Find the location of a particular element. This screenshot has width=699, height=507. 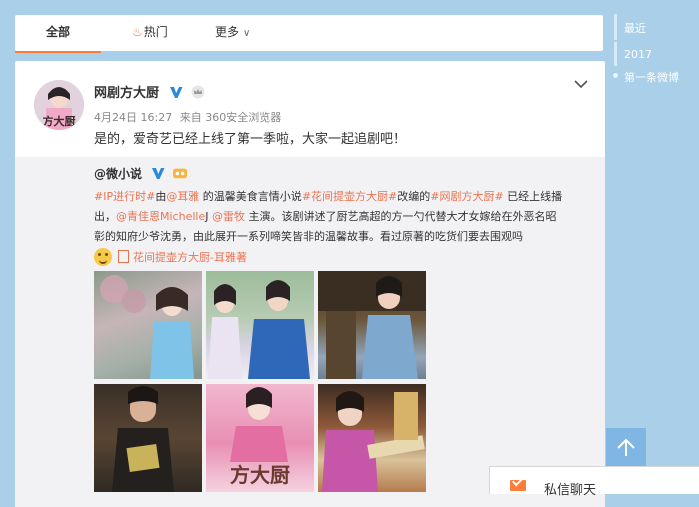

repost-link: @青佳恩Michelle is located at coordinates (160, 216).